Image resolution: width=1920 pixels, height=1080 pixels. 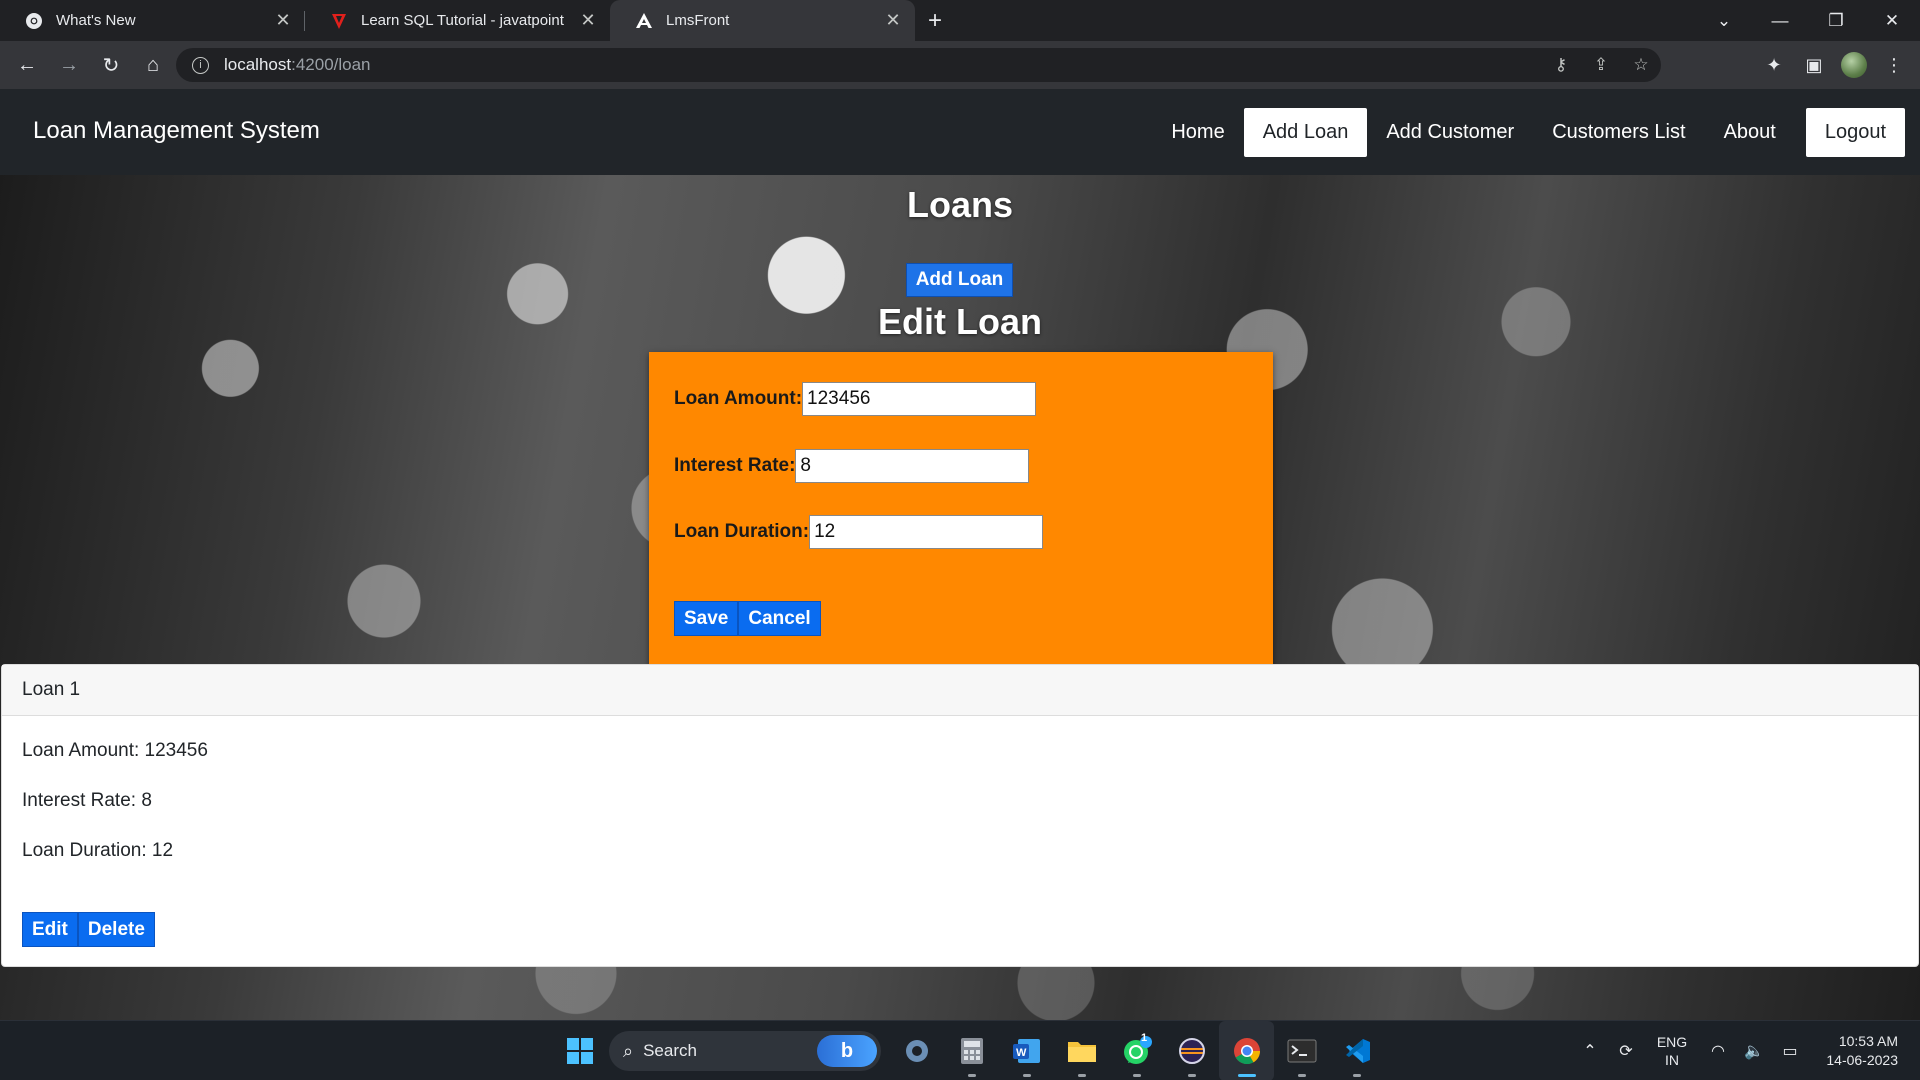 What do you see at coordinates (1672, 1042) in the screenshot?
I see `lang-top: ENG` at bounding box center [1672, 1042].